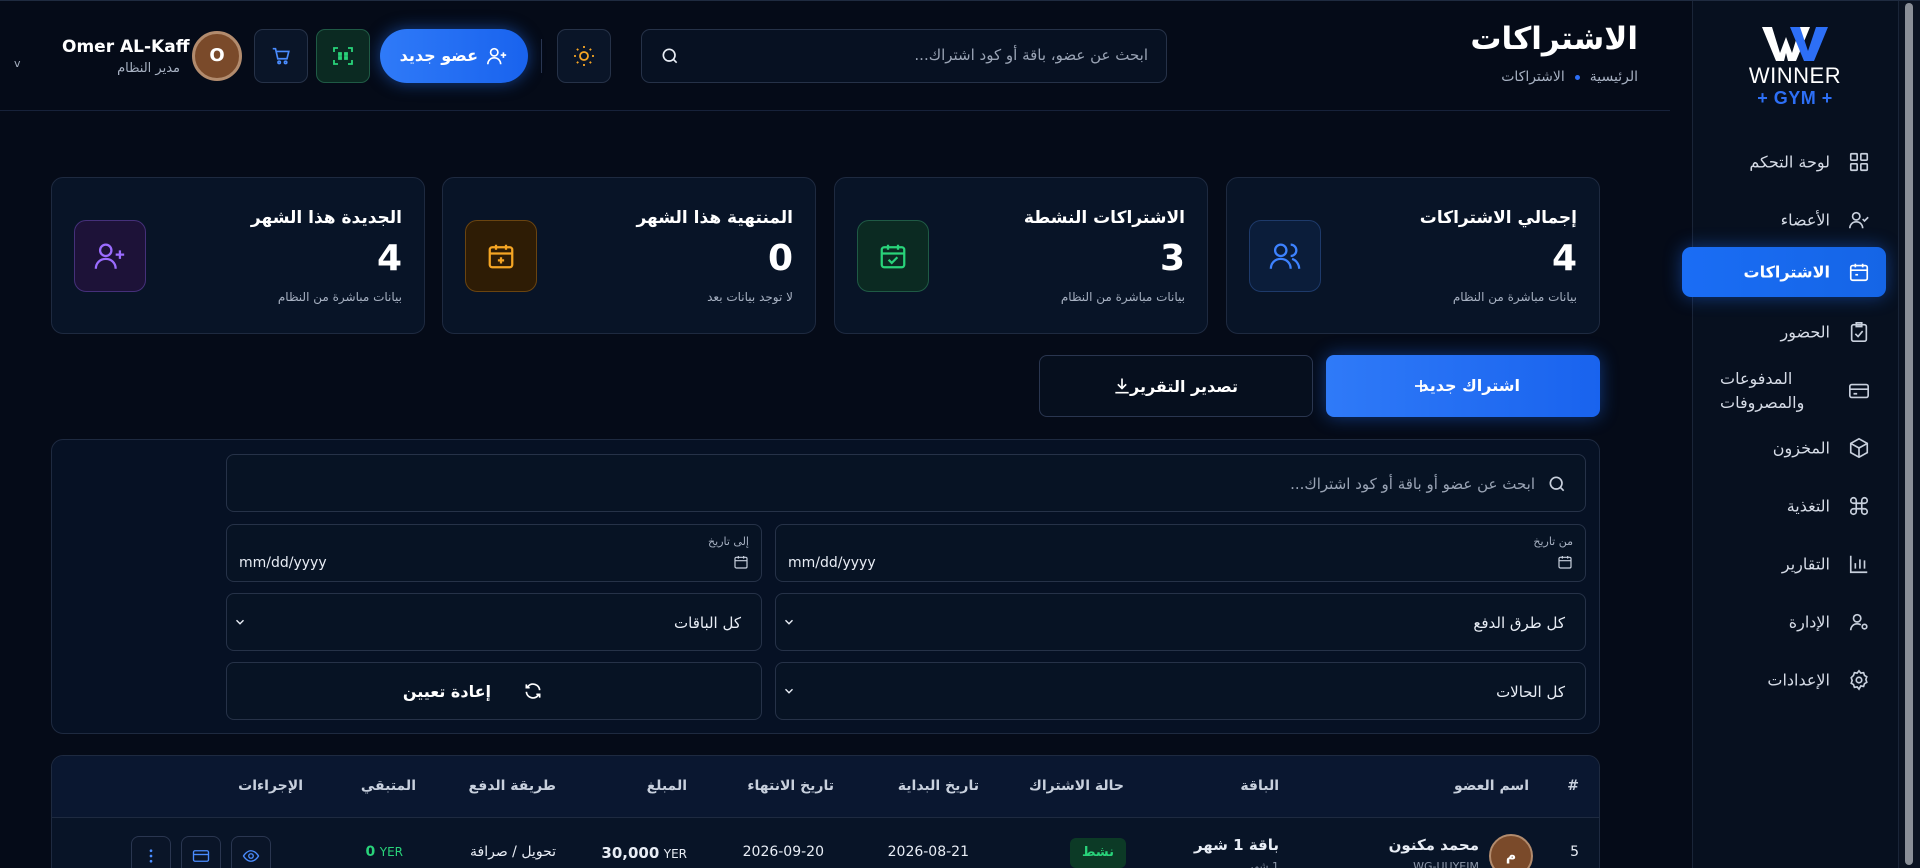  Describe the element at coordinates (1180, 553) in the screenshot. I see `from-date-field: من تاريخ mm/dd/yyyy` at that location.